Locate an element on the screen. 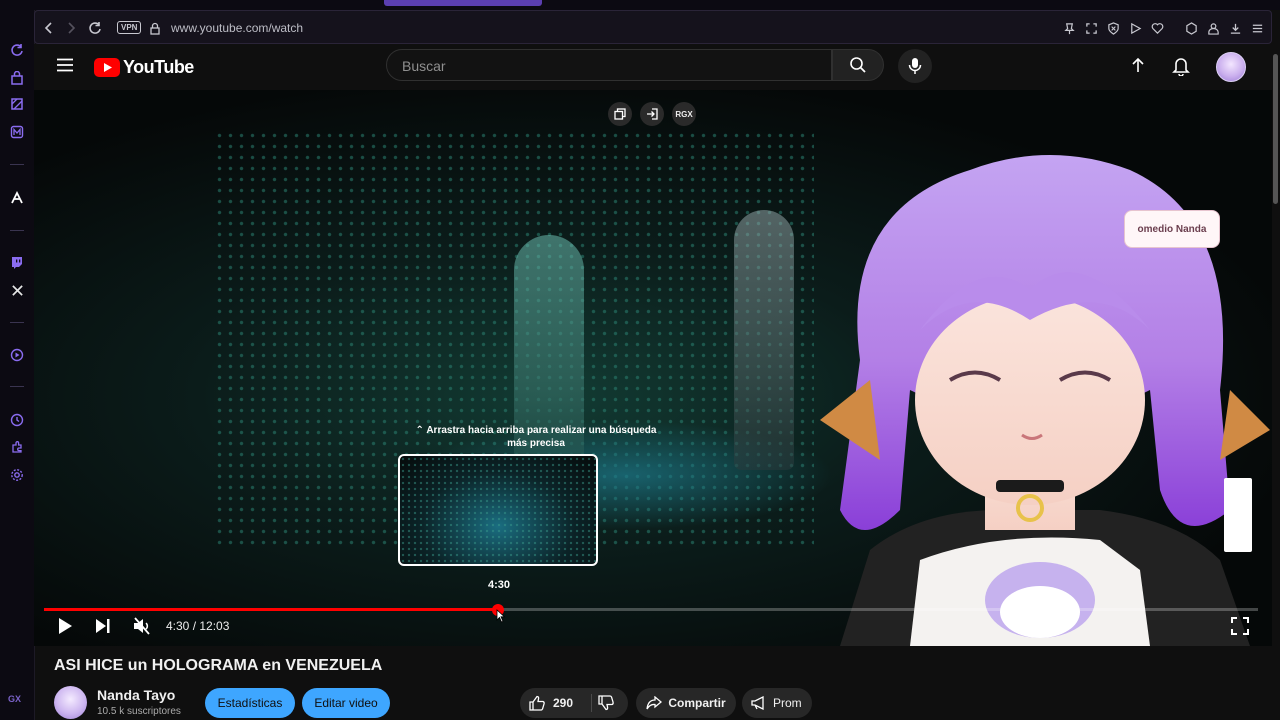 This screenshot has width=1280, height=720. search-box is located at coordinates (609, 65).